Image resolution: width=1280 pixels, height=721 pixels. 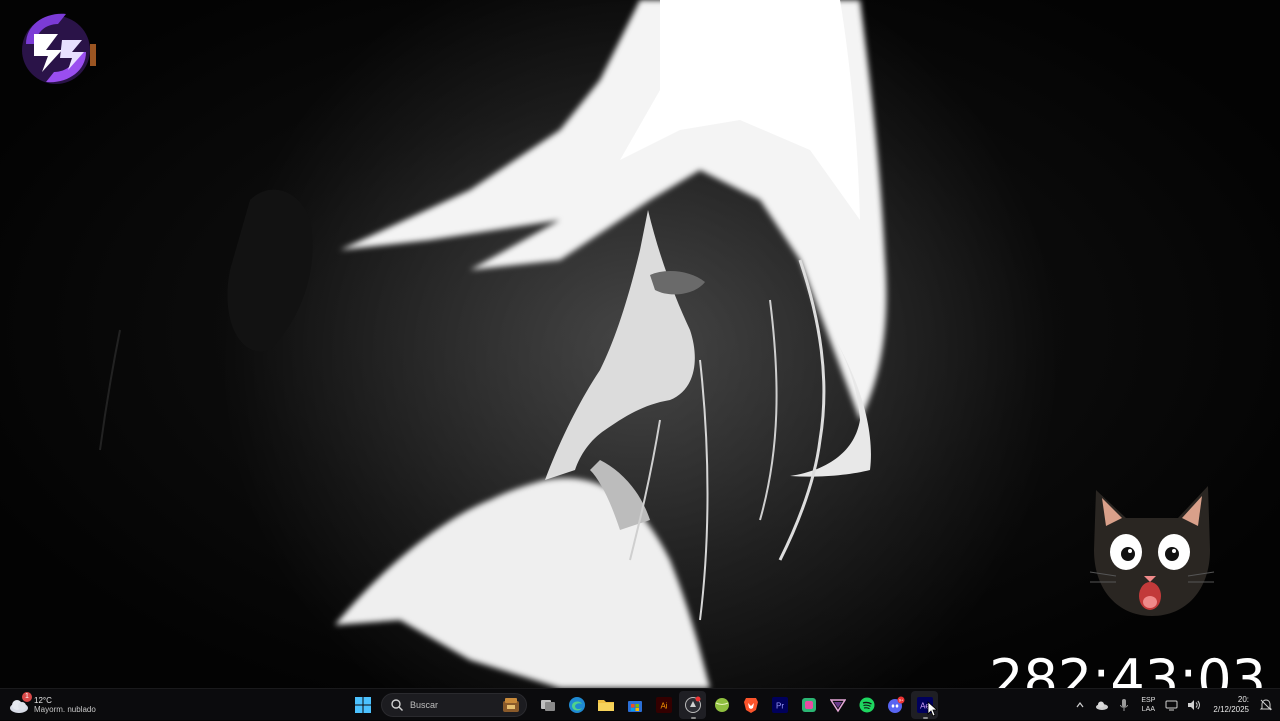 I want to click on taskbar-app-brave, so click(x=750, y=705).